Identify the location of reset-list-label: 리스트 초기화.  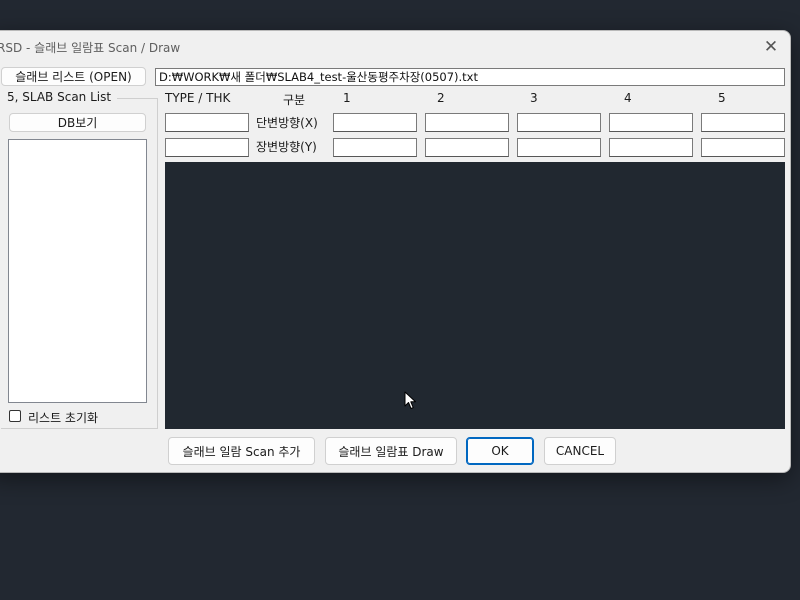
(63, 417).